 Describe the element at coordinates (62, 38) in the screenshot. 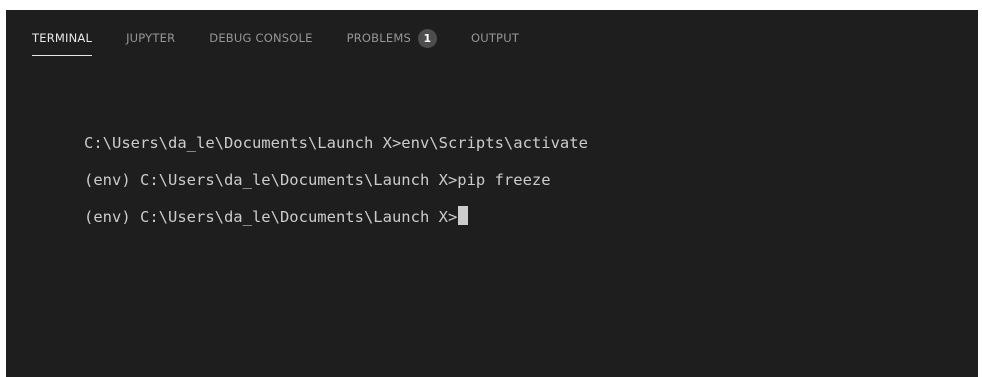

I see `tab-terminal-label: TERMINAL` at that location.